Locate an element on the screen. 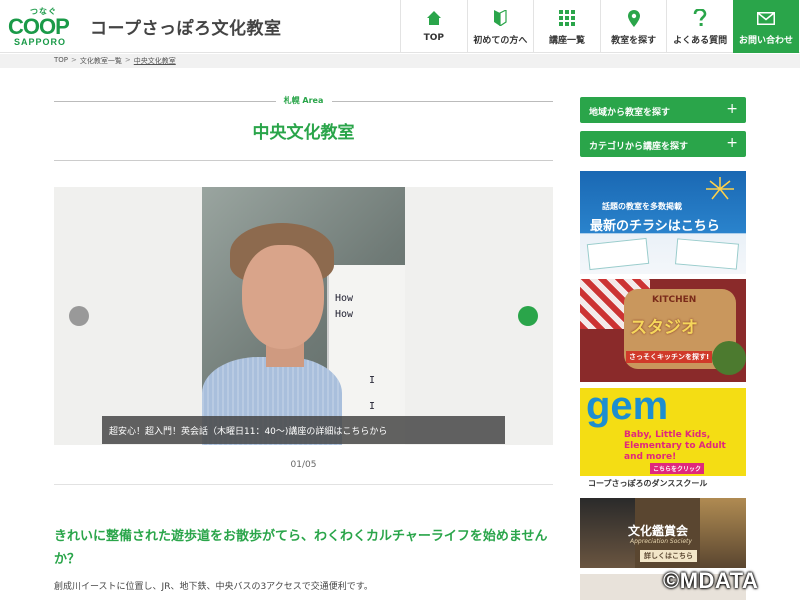 This screenshot has width=800, height=600. slider-next-button is located at coordinates (528, 316).